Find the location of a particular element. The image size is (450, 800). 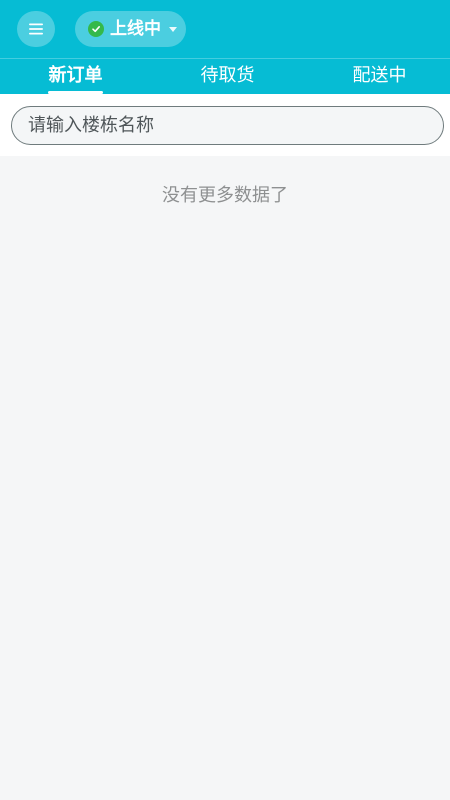

tab-label: 待取货 is located at coordinates (227, 75).